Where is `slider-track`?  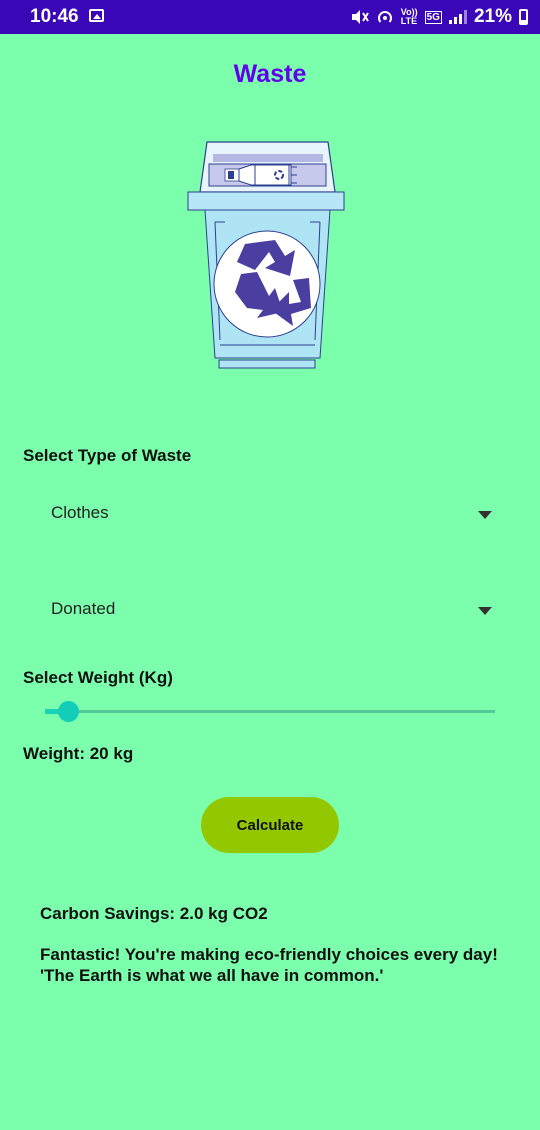
slider-track is located at coordinates (270, 711).